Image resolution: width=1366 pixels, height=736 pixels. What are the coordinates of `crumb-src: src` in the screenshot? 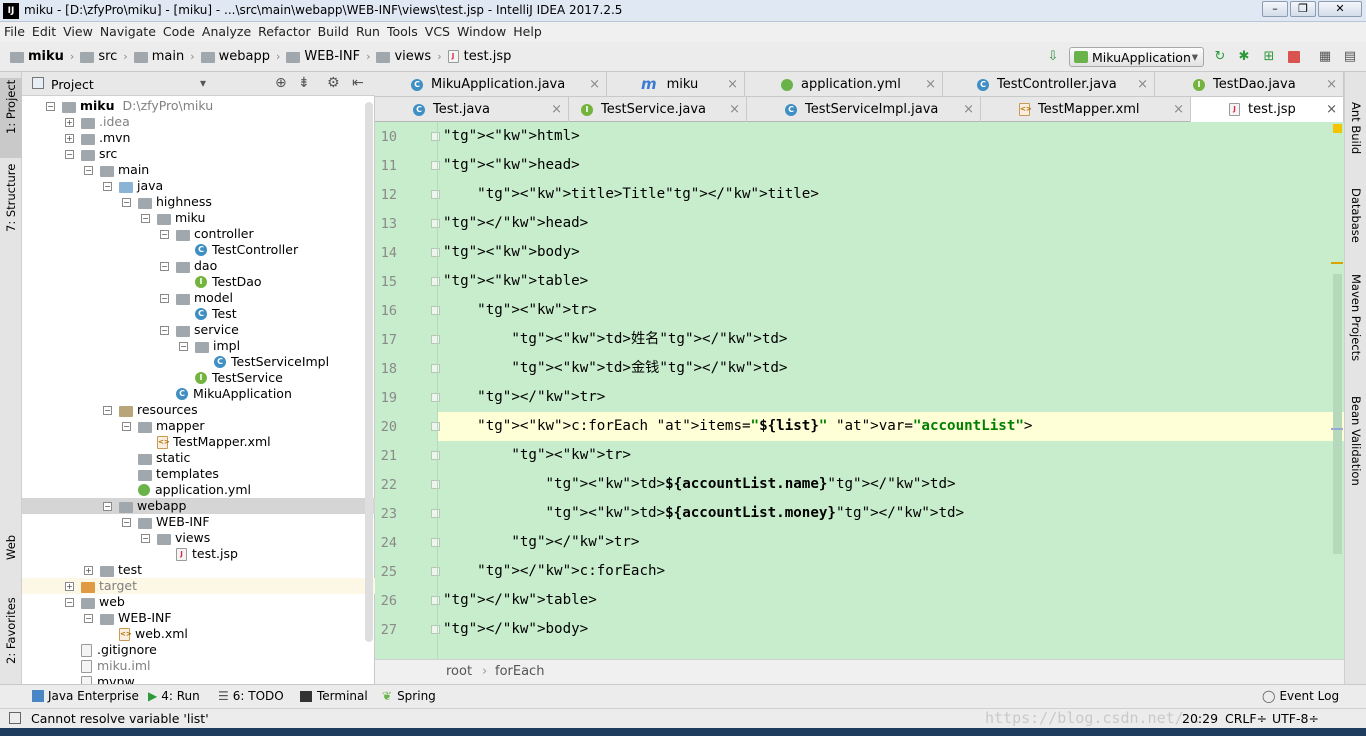 It's located at (107, 56).